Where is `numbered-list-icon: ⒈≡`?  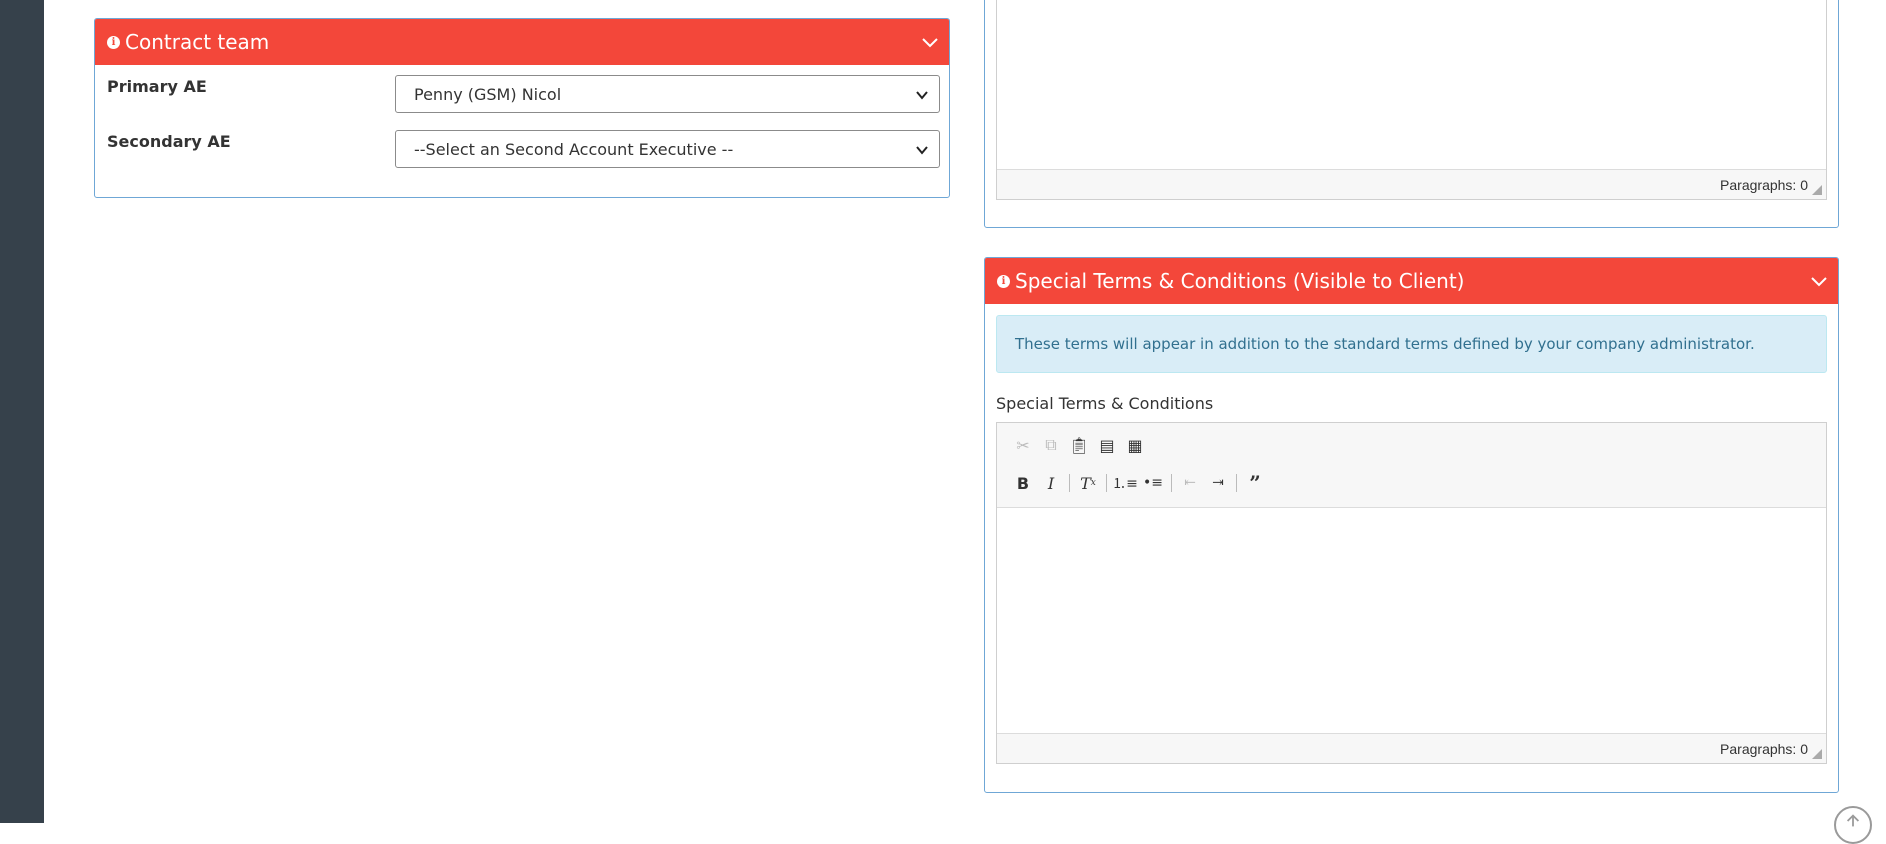
numbered-list-icon: ⒈≡ is located at coordinates (1125, 483).